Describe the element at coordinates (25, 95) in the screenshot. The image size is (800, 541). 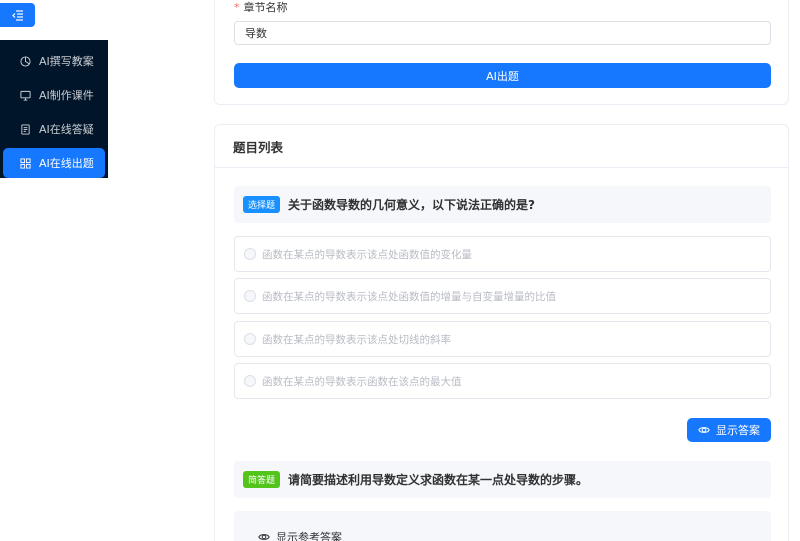
I see `monitor-icon` at that location.